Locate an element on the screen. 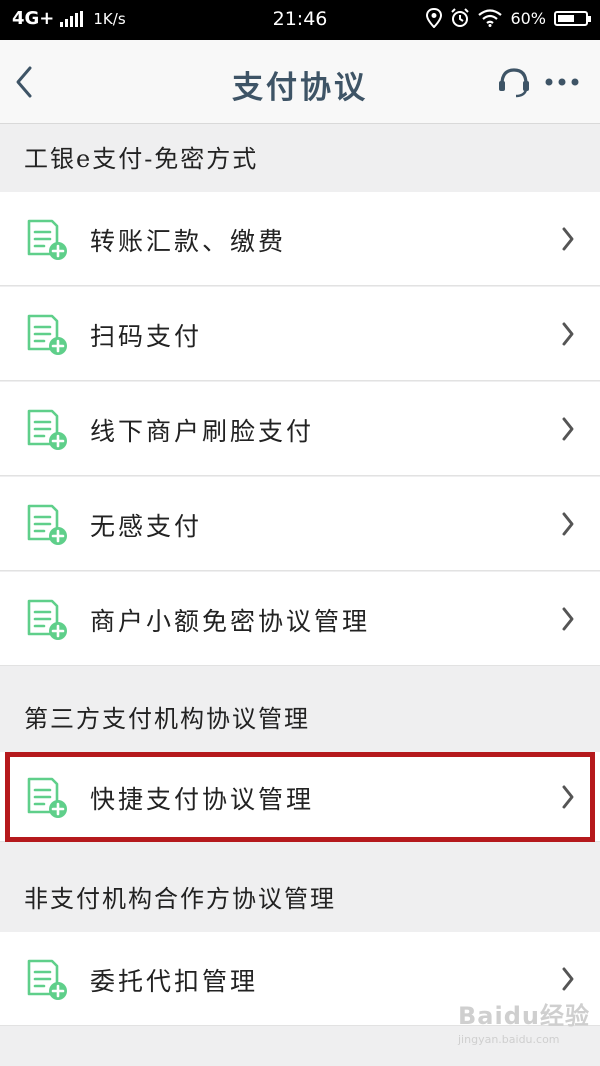 This screenshot has height=1066, width=600. watermark-url: jingyan.baidu.com is located at coordinates (509, 1039).